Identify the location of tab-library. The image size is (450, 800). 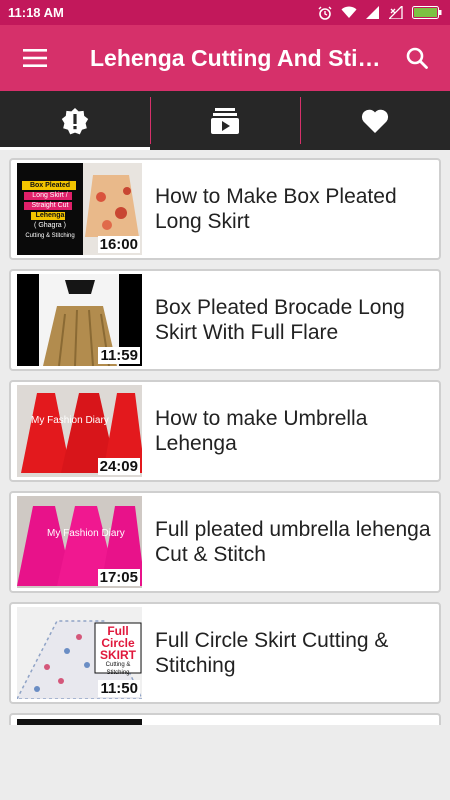
(225, 120).